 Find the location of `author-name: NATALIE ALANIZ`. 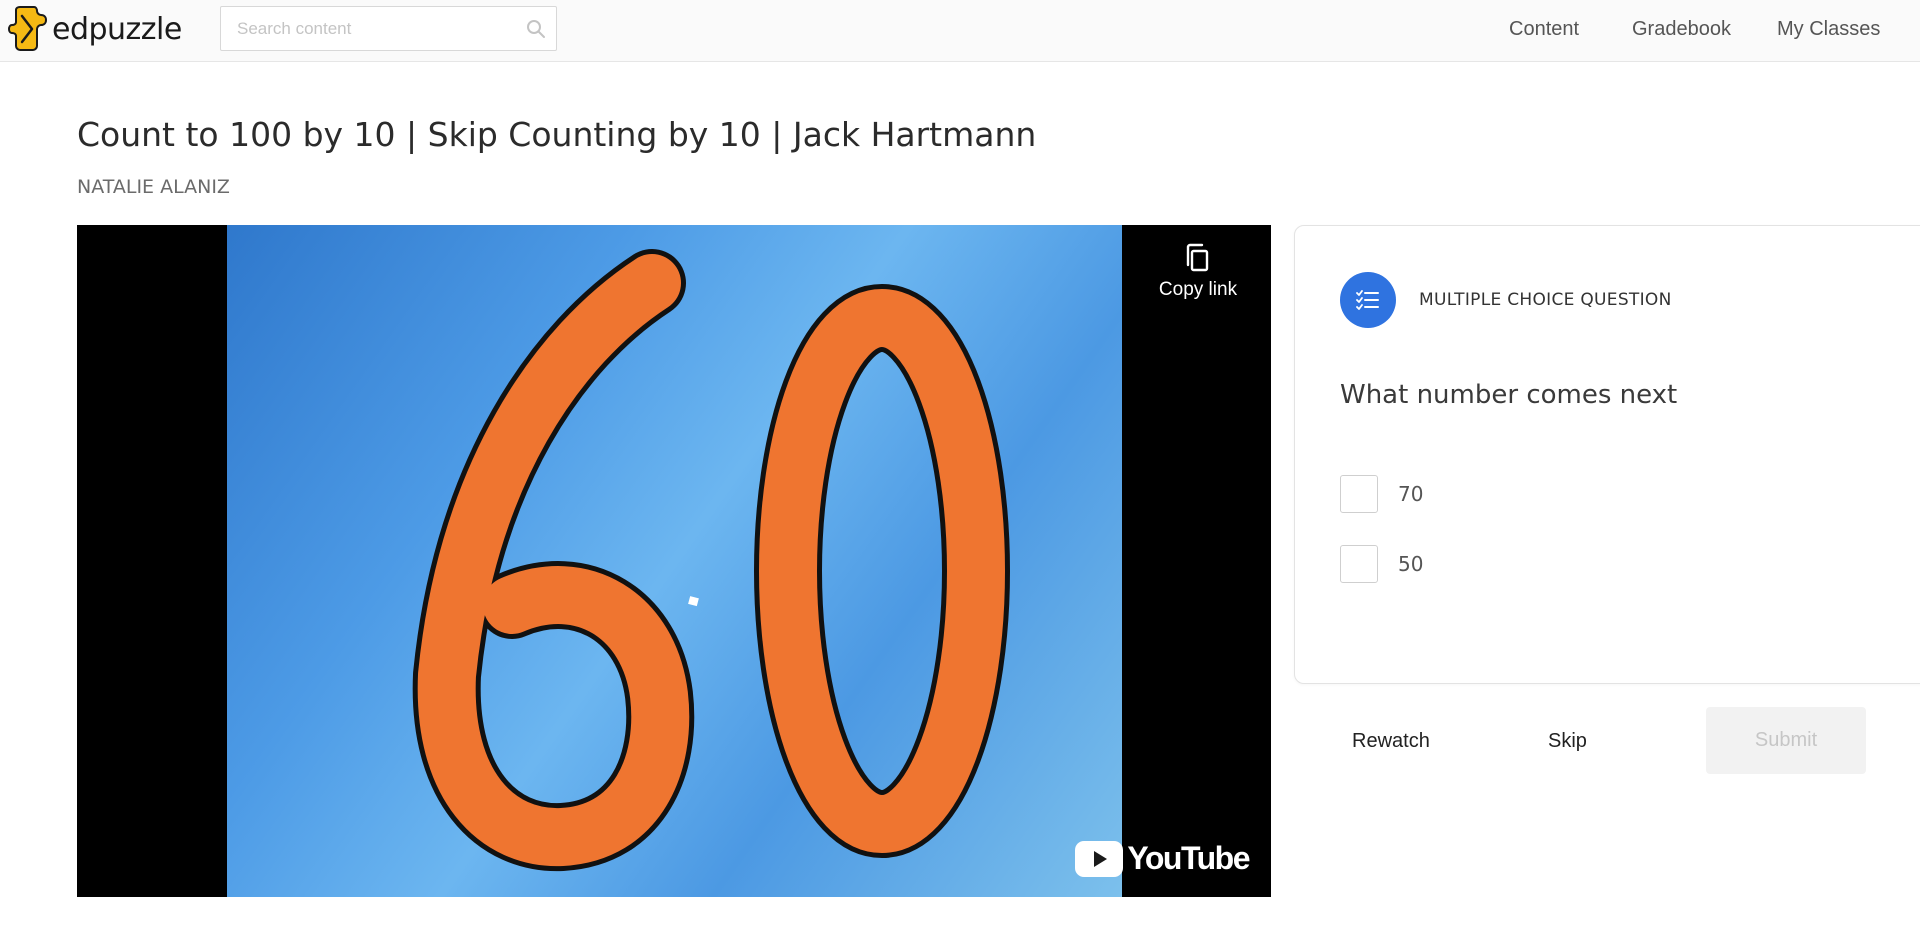

author-name: NATALIE ALANIZ is located at coordinates (153, 187).